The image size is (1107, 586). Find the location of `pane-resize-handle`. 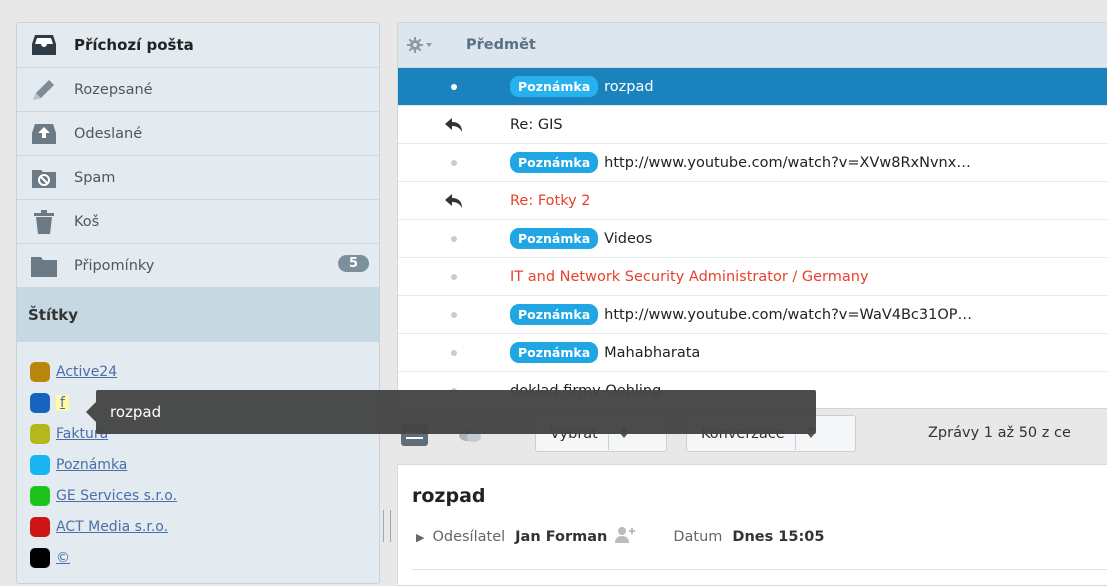

pane-resize-handle is located at coordinates (387, 526).